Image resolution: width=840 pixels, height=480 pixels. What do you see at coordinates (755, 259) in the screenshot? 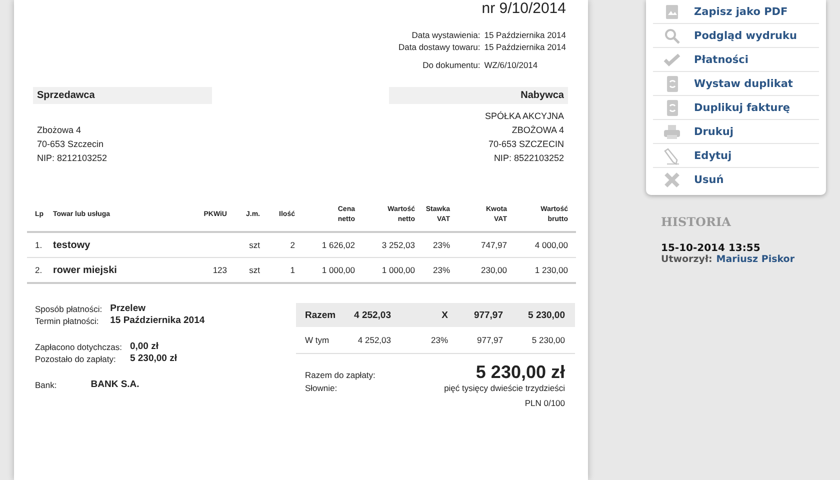
I see `author-link: Mariusz Piskor` at bounding box center [755, 259].